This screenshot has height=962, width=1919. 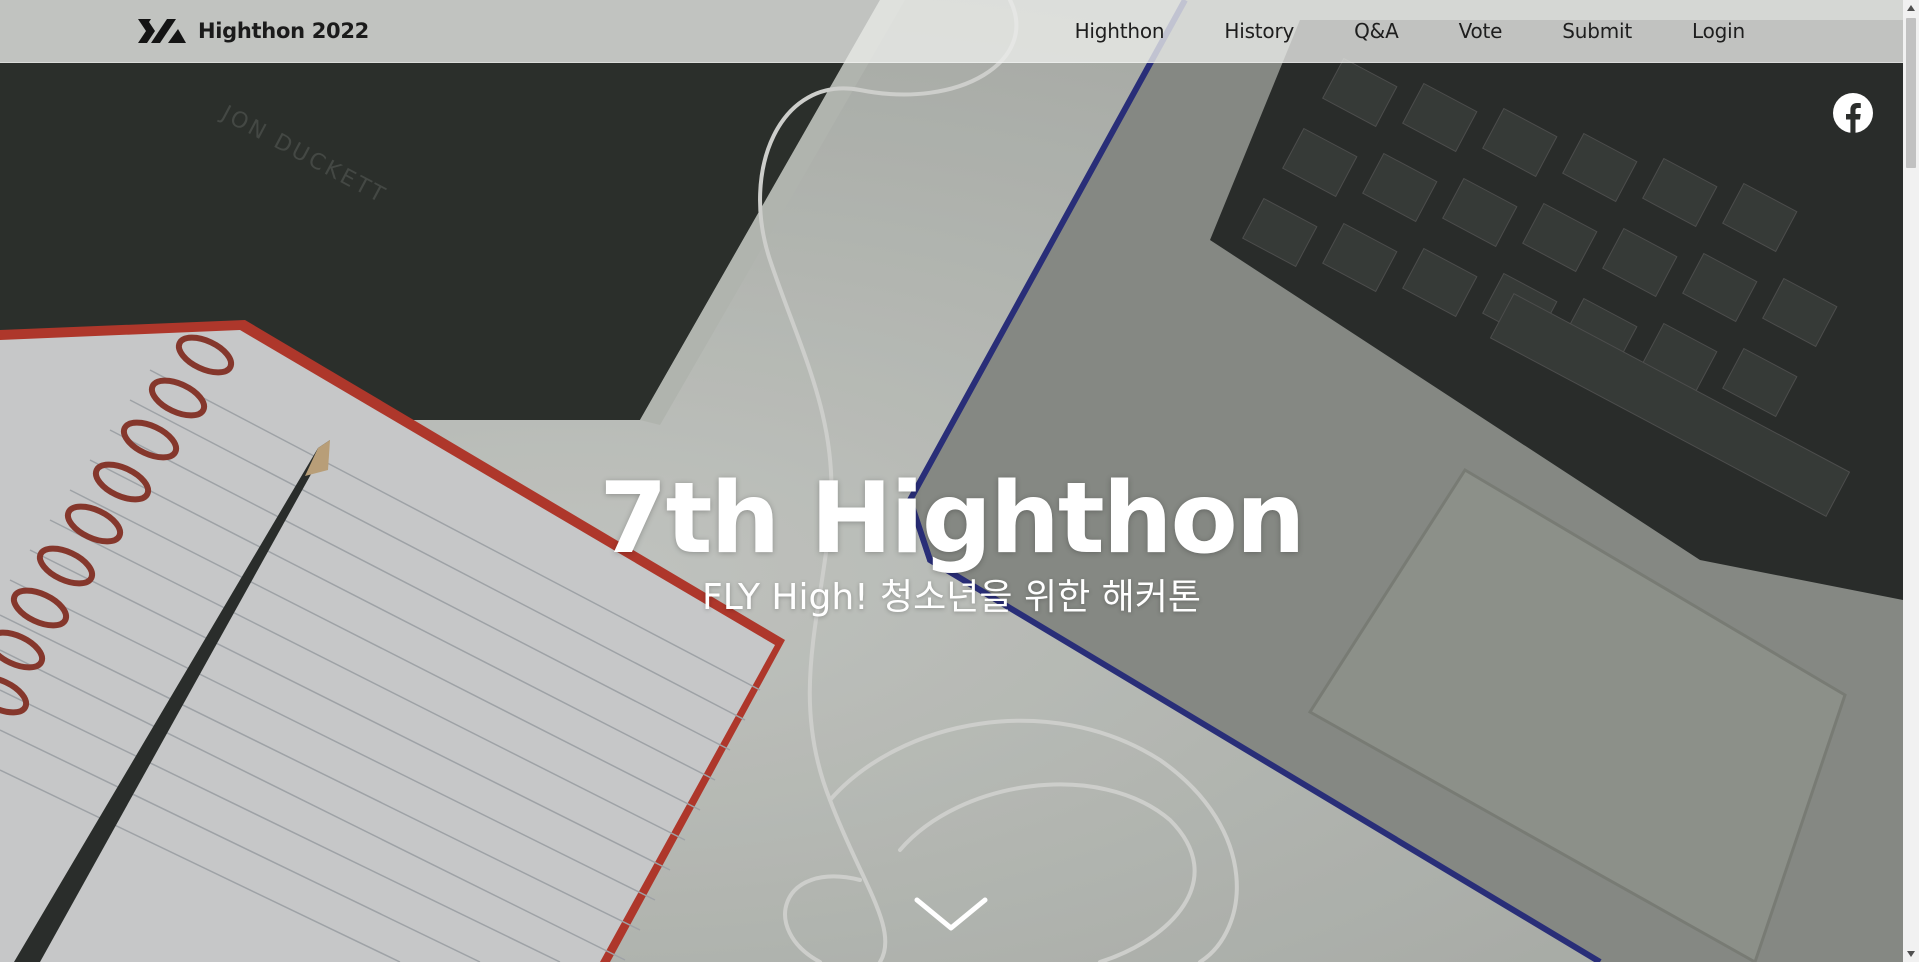 I want to click on facebook-link, so click(x=1853, y=113).